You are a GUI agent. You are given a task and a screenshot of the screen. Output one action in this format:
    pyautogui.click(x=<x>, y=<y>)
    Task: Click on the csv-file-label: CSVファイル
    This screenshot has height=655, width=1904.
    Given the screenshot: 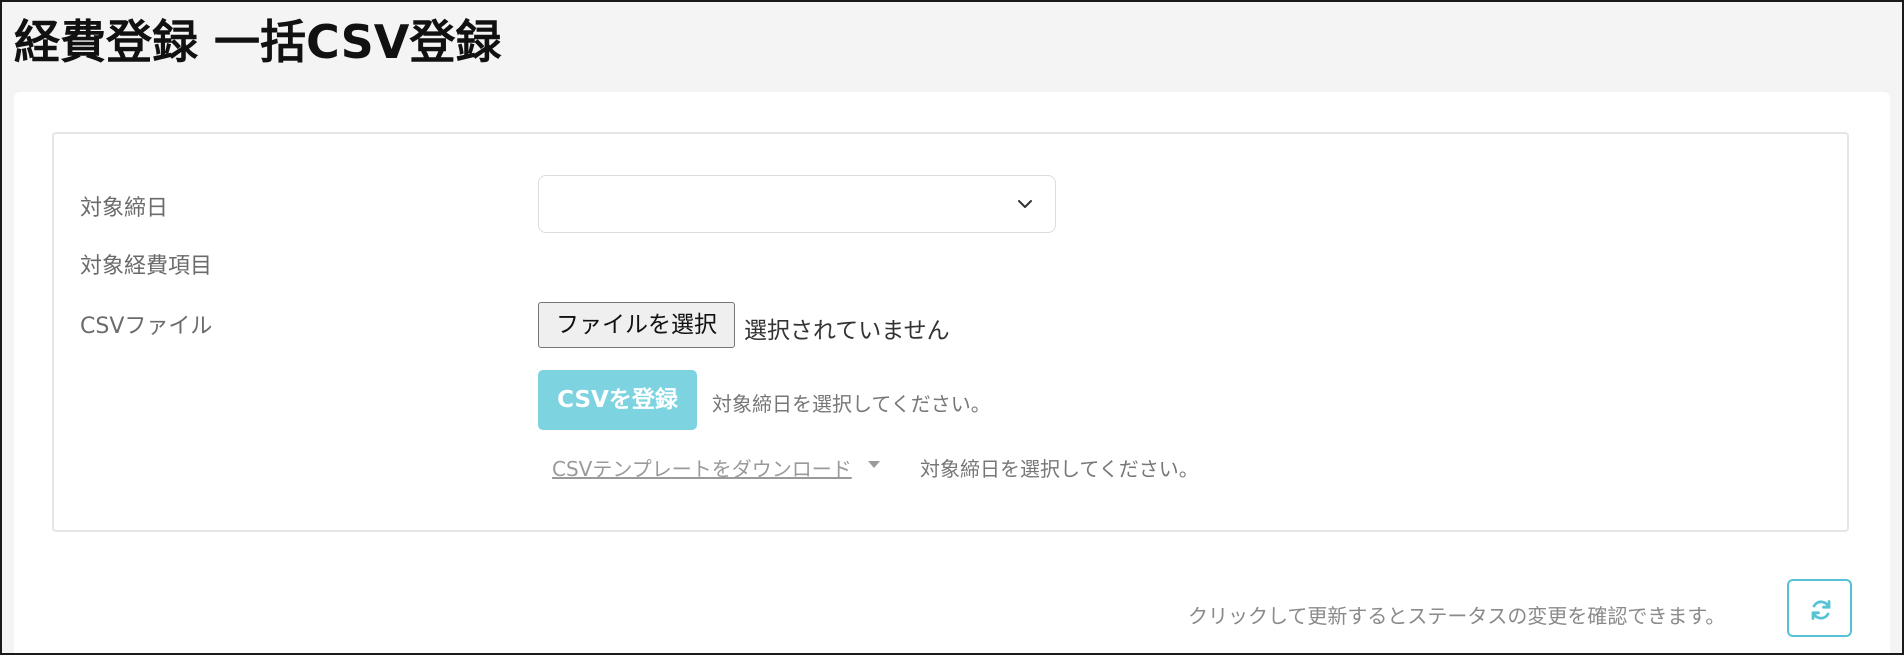 What is the action you would take?
    pyautogui.click(x=146, y=326)
    